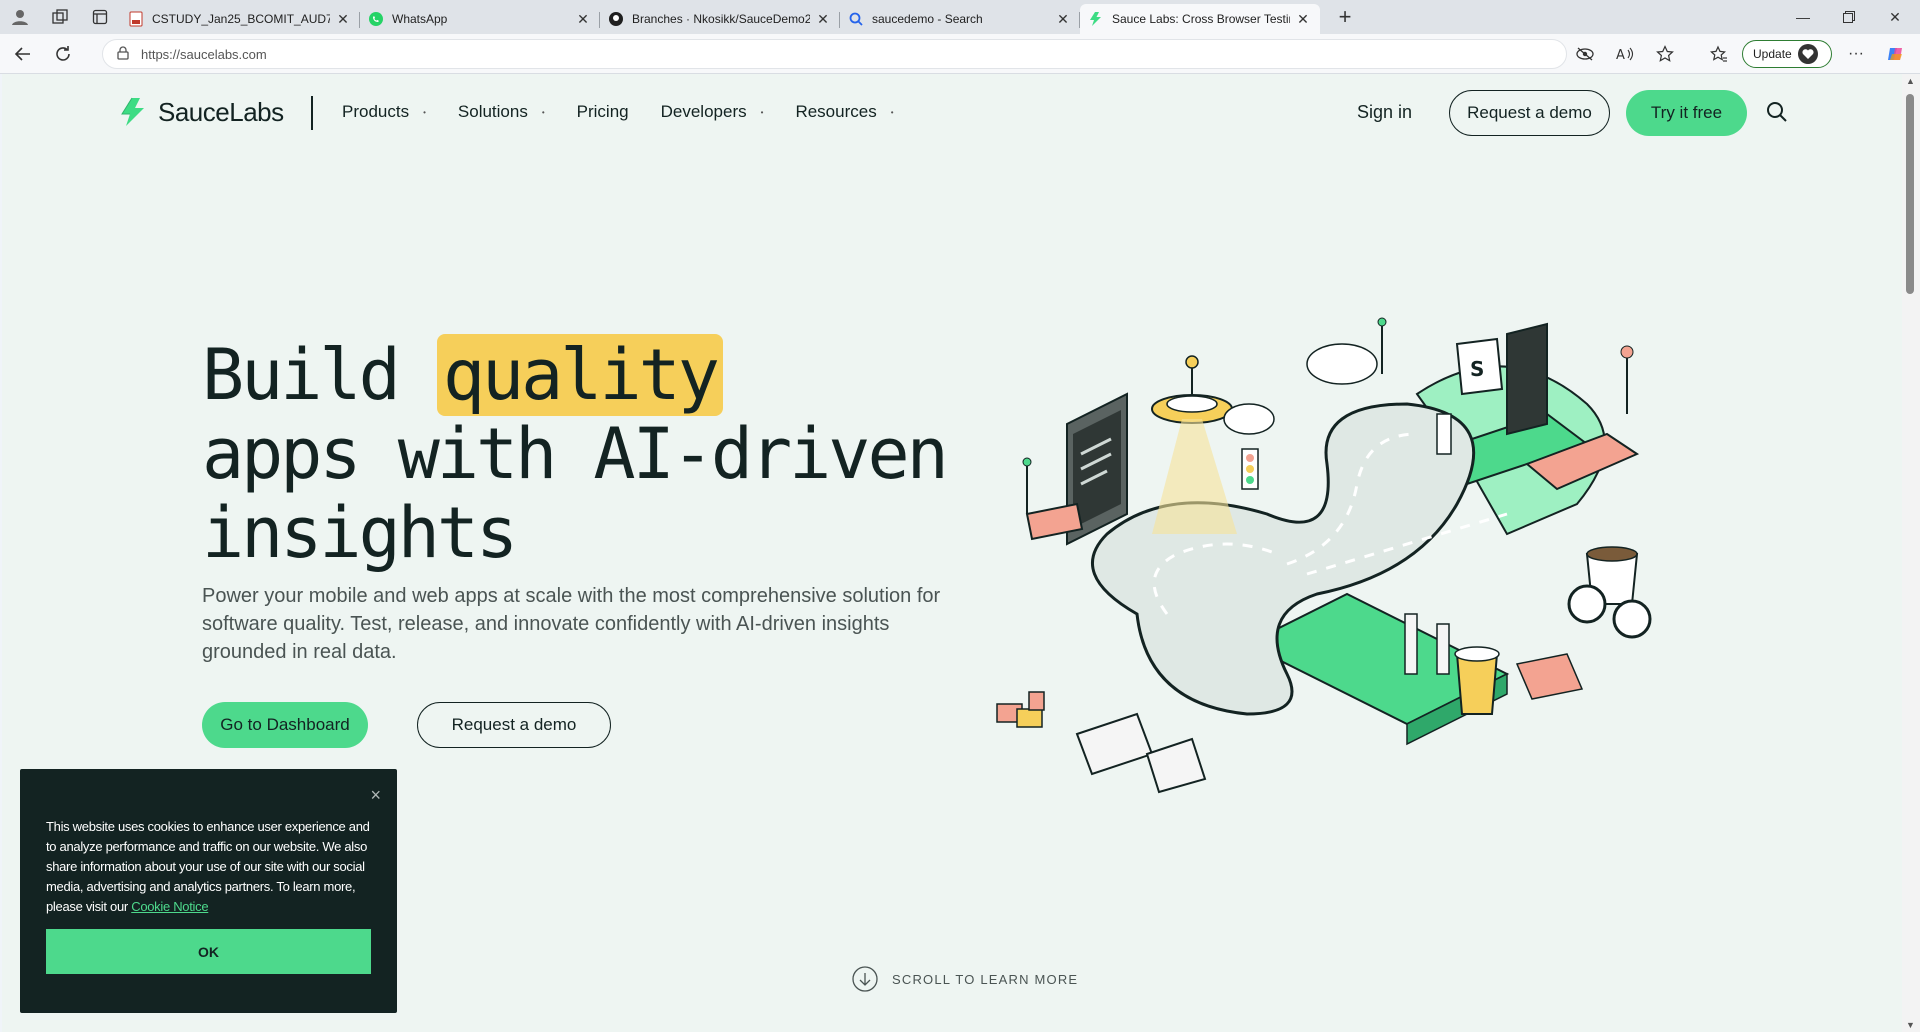 This screenshot has width=1920, height=1032. I want to click on scroll-up-arrow-icon: ▲, so click(1910, 81).